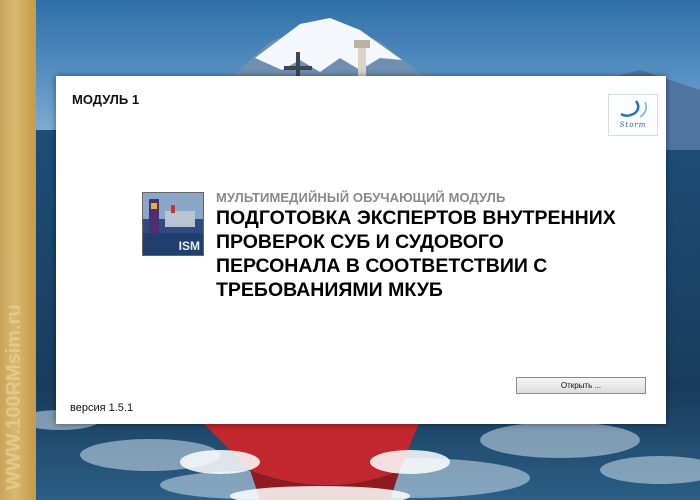  I want to click on storm-logo-icon, so click(633, 109).